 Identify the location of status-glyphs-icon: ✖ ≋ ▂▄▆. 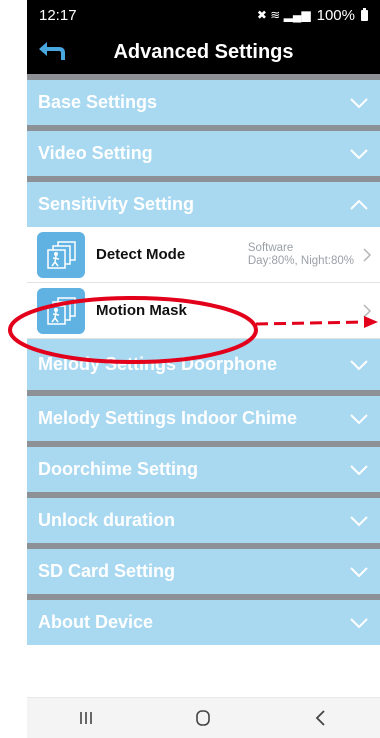
(283, 15).